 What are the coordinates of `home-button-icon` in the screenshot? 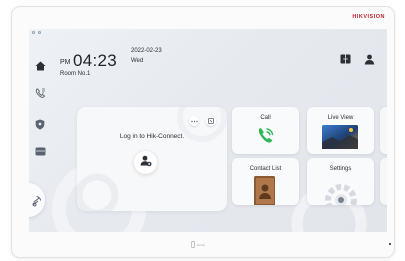 It's located at (193, 244).